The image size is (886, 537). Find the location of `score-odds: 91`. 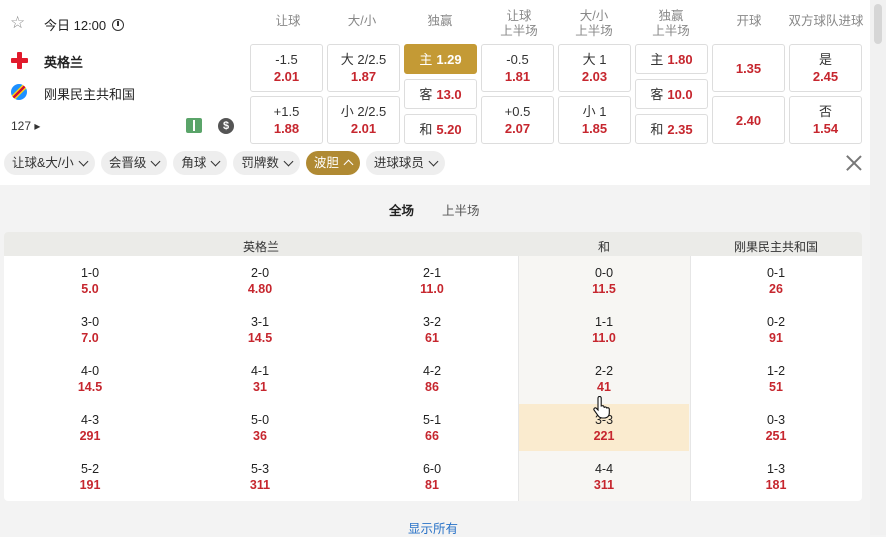

score-odds: 91 is located at coordinates (776, 338).